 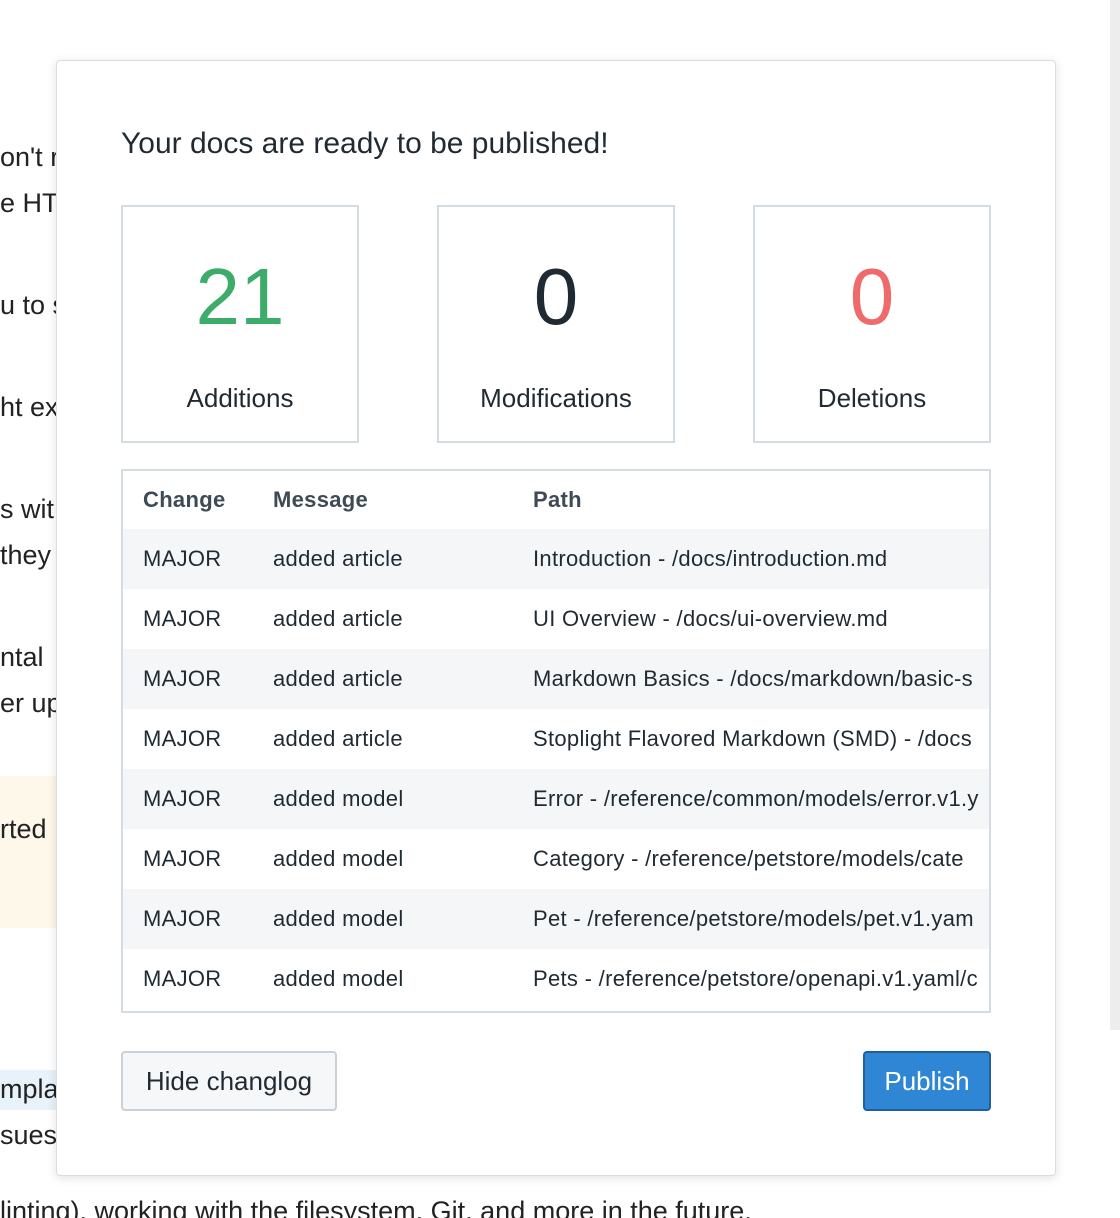 I want to click on column-header-message: Message, so click(x=321, y=499).